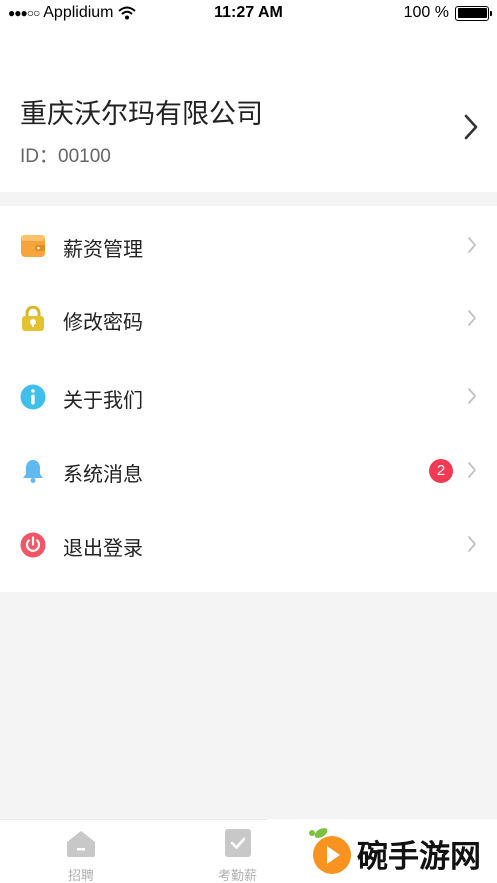 This screenshot has height=883, width=497. I want to click on tab-recruit: 招聘, so click(81, 855).